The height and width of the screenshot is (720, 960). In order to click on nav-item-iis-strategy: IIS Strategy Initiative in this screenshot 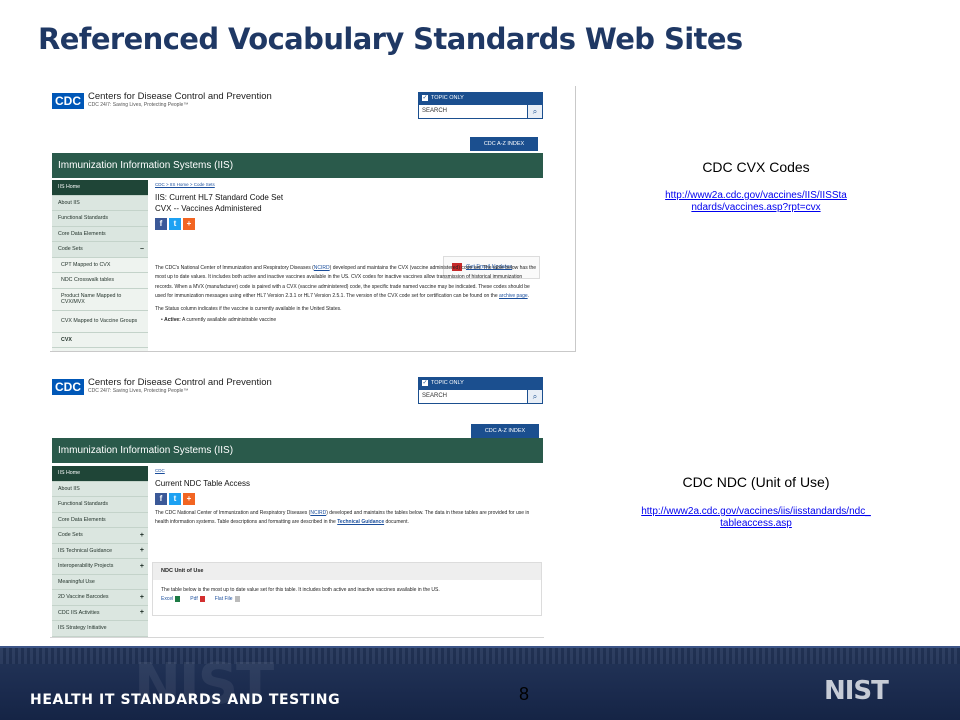, I will do `click(100, 629)`.